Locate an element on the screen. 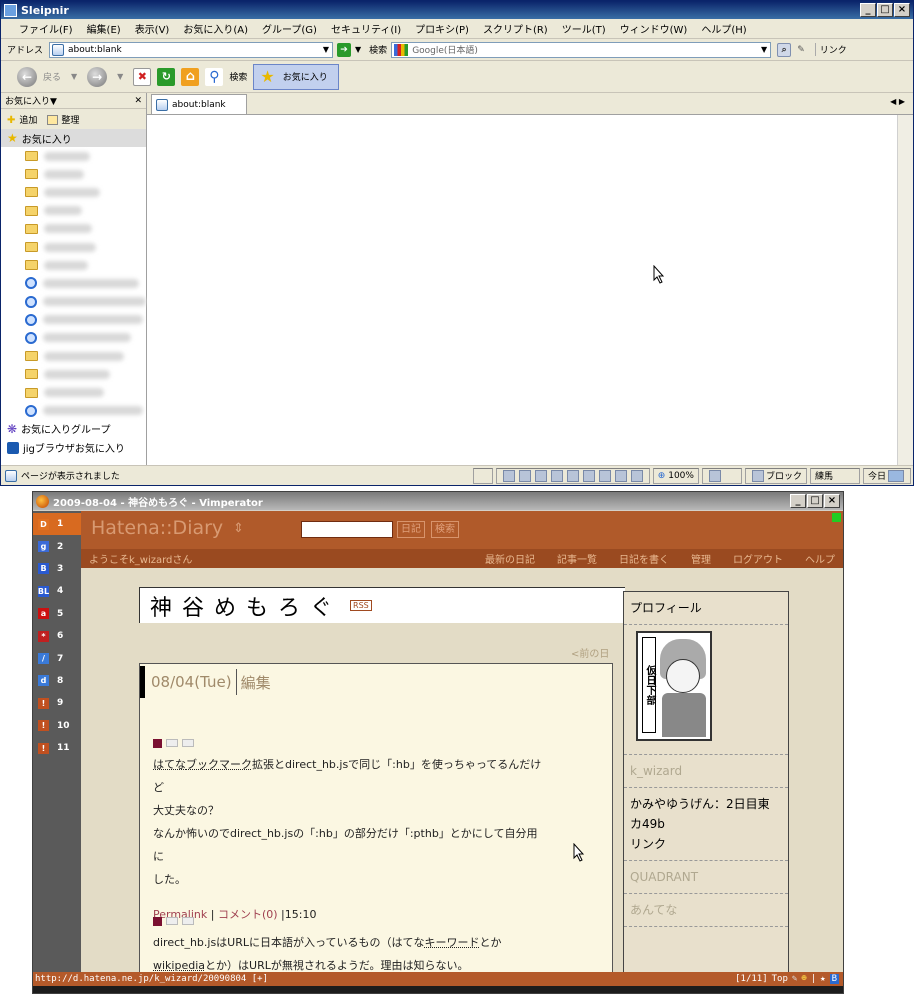 The image size is (914, 1000). tab-9: ! 9 is located at coordinates (57, 703).